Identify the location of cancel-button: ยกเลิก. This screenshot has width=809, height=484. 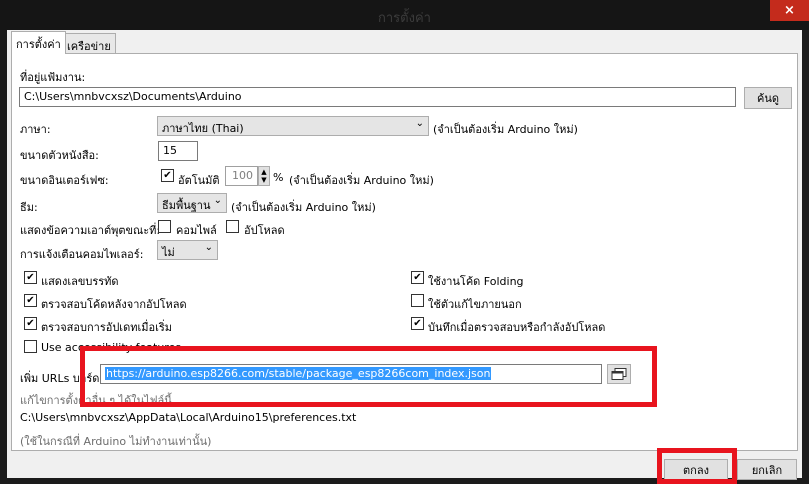
(767, 469).